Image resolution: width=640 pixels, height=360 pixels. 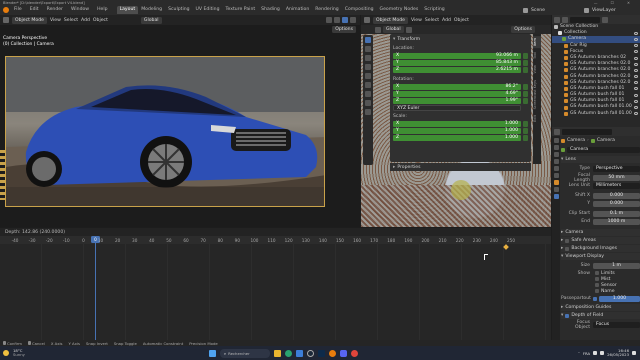 What do you see at coordinates (457, 101) in the screenshot?
I see `rotation-z-field: Z 1.99°` at bounding box center [457, 101].